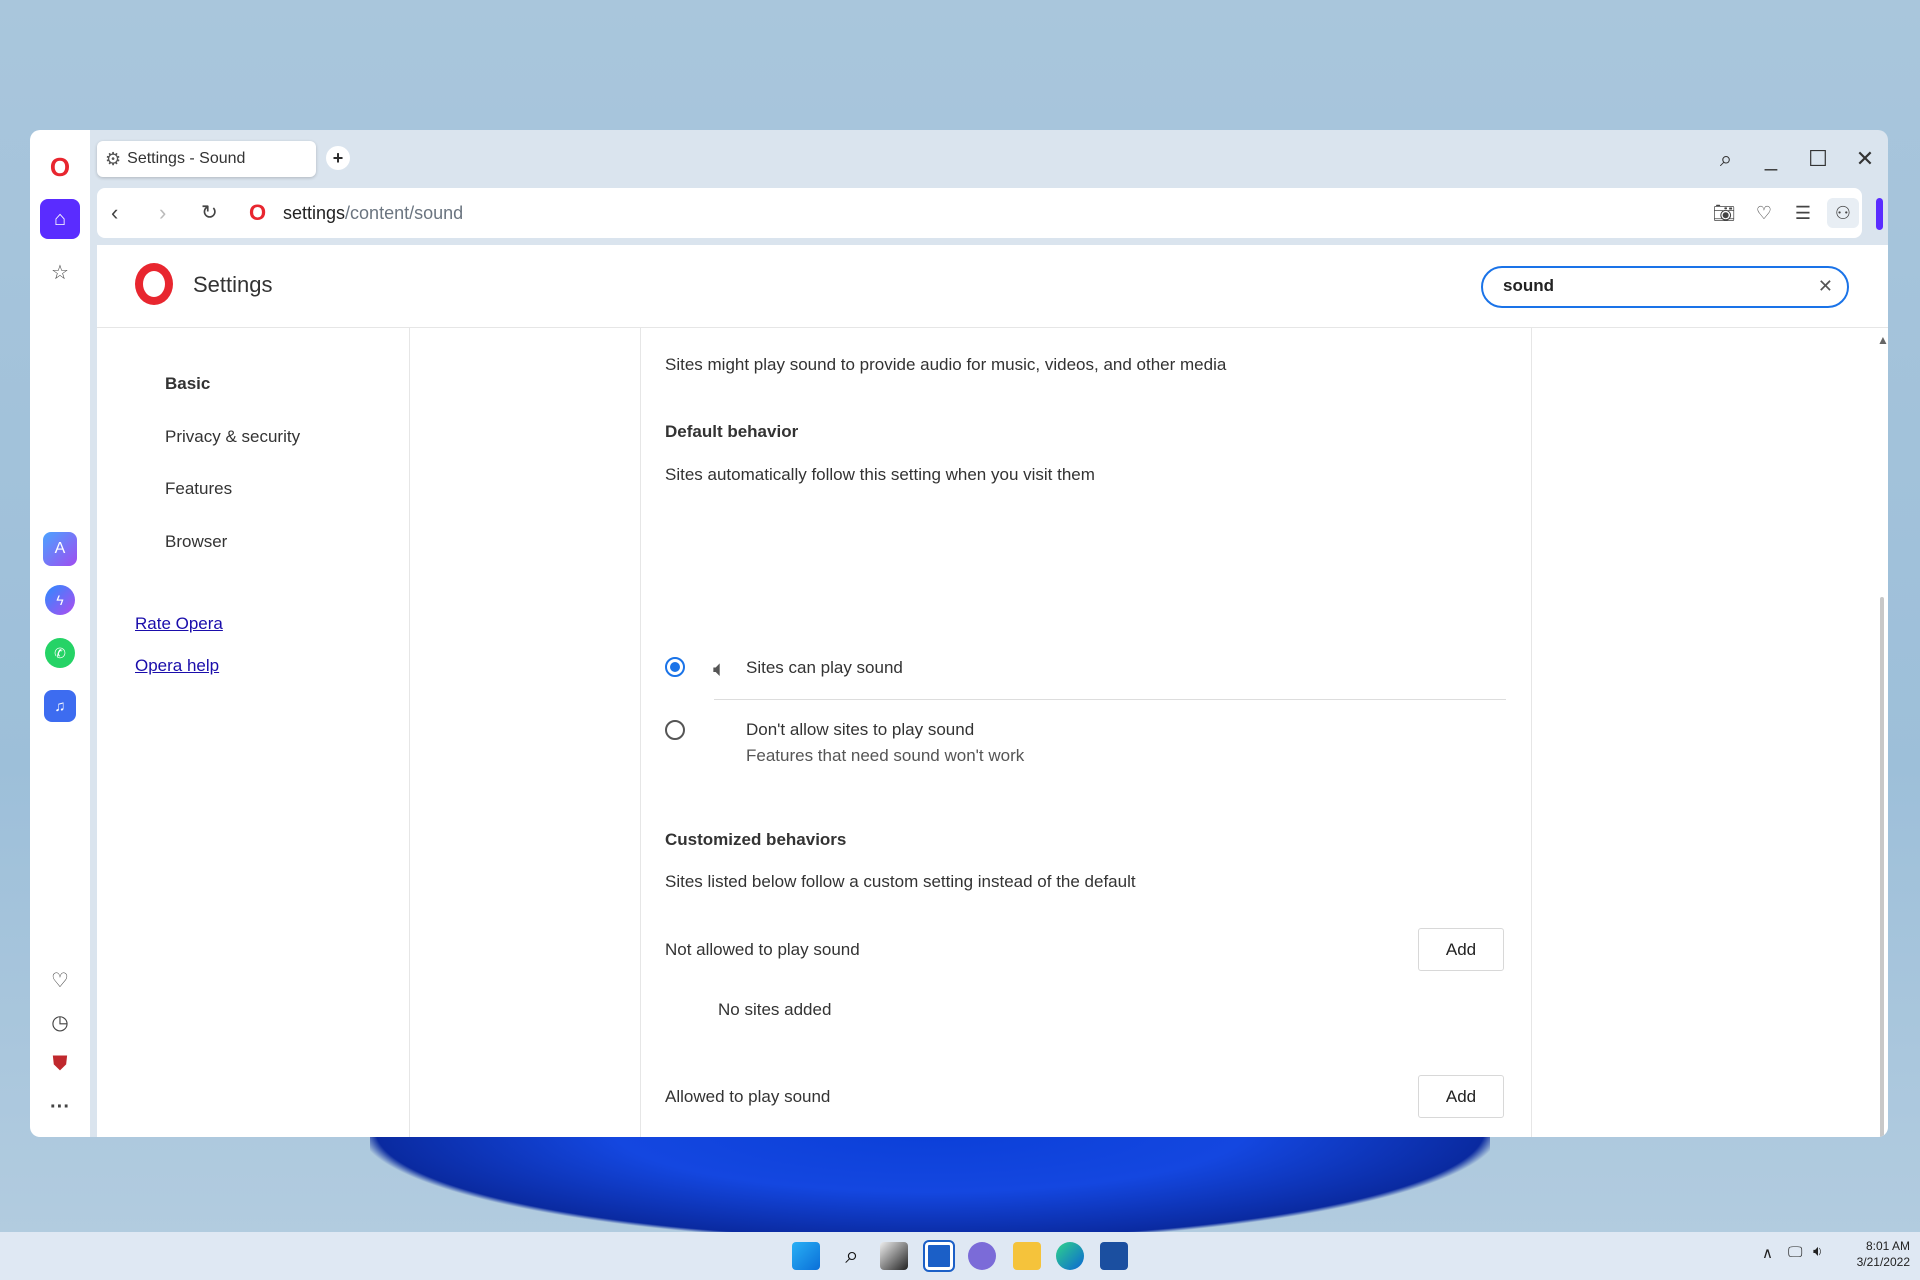 This screenshot has width=1920, height=1280. What do you see at coordinates (806, 1256) in the screenshot?
I see `start-icon` at bounding box center [806, 1256].